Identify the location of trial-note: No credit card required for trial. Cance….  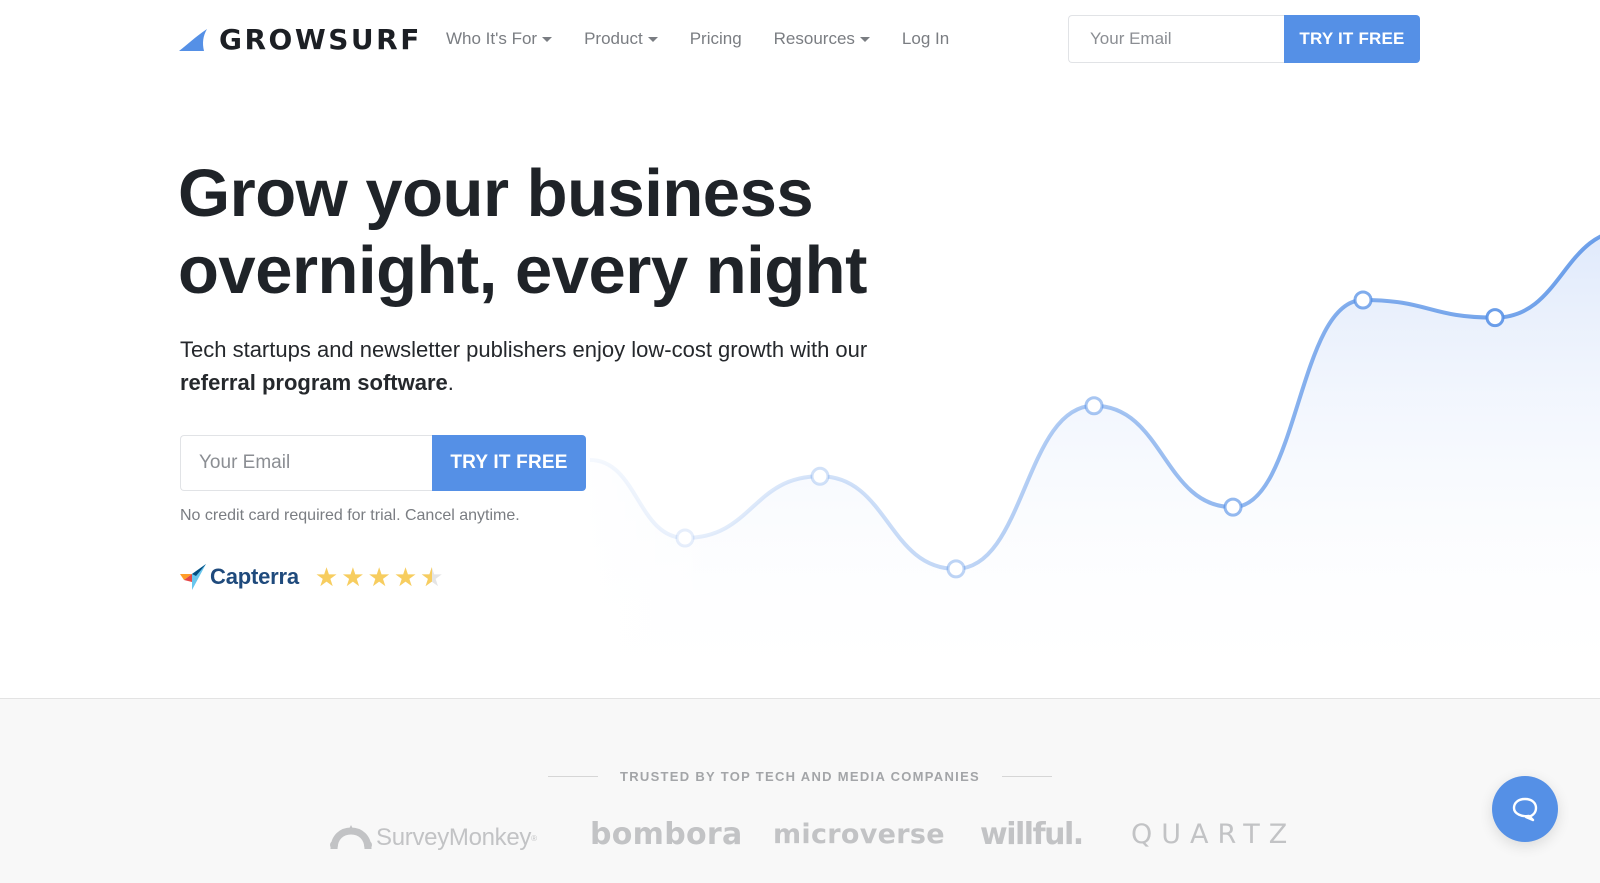
(350, 515).